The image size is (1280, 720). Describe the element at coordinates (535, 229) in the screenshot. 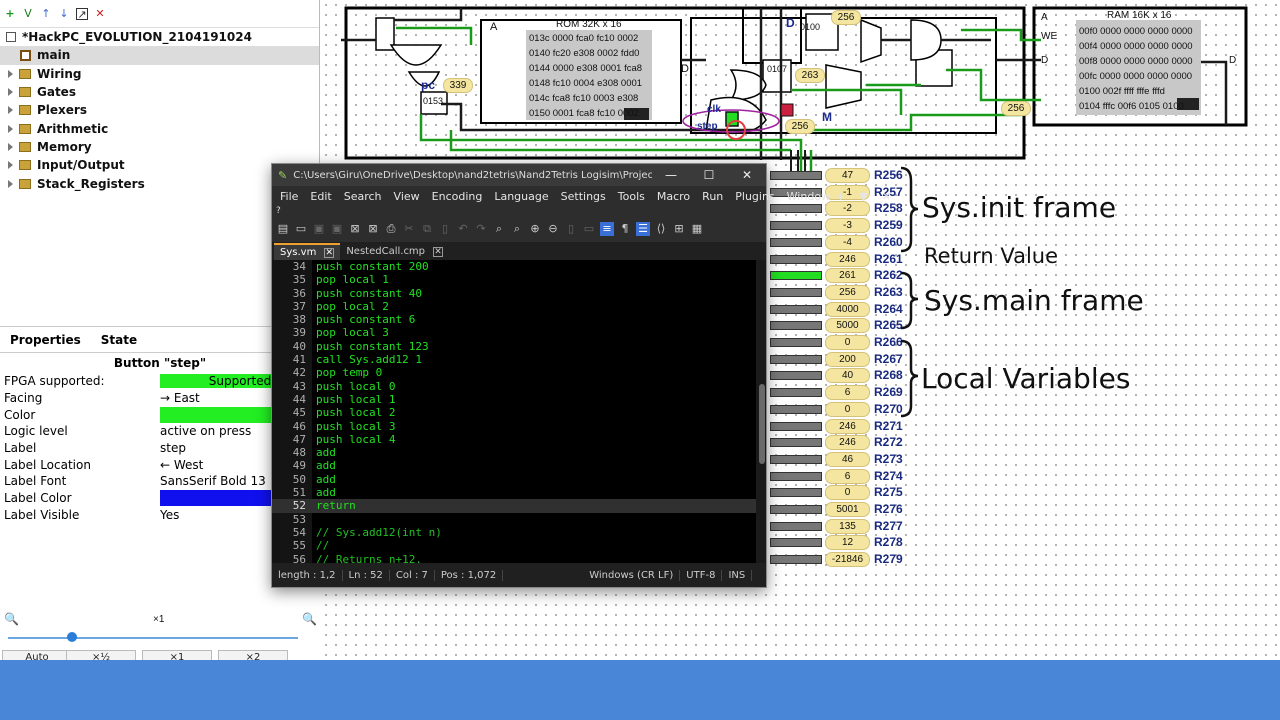

I see `zoom-in-icon: ⊕` at that location.